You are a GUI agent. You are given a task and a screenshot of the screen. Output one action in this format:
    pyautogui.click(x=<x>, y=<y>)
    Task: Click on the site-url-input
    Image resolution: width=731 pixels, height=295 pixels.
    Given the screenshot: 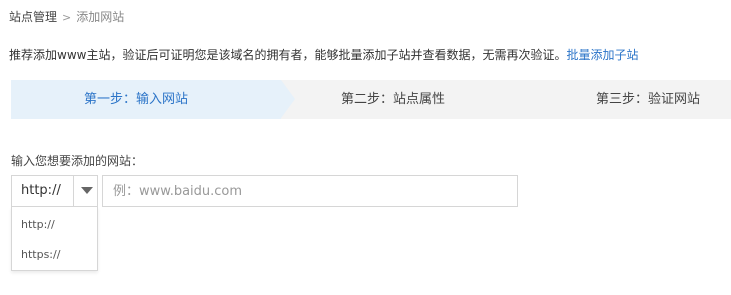 What is the action you would take?
    pyautogui.click(x=310, y=191)
    